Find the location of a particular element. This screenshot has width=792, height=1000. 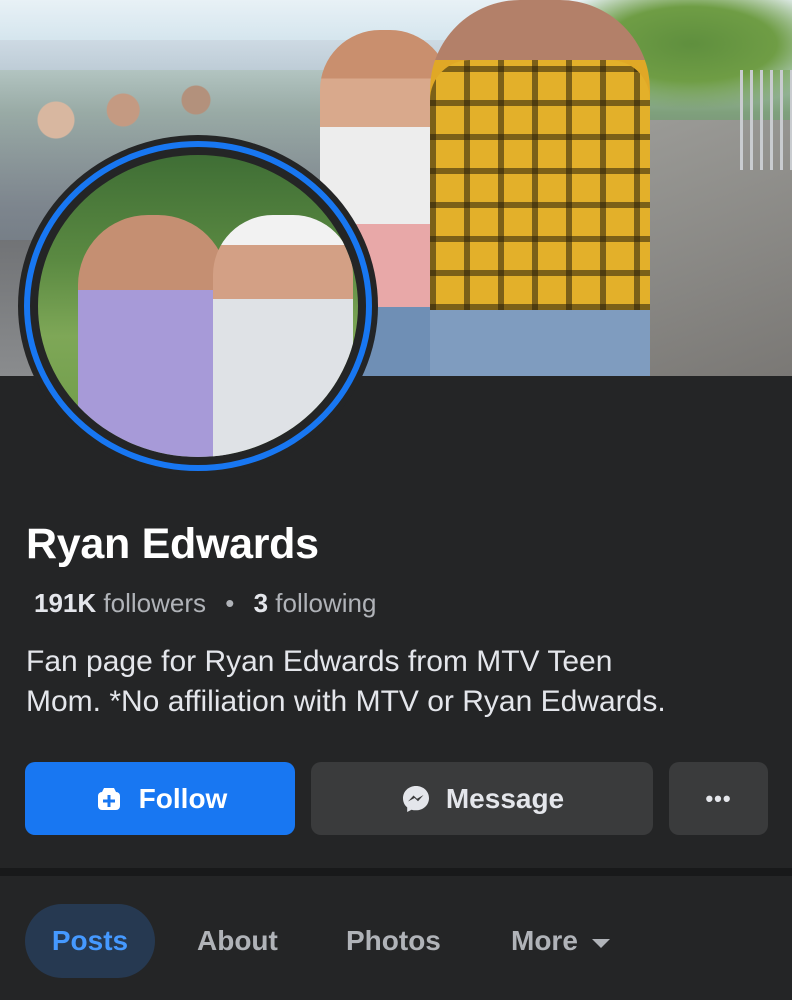

message-button-label: Message is located at coordinates (505, 798).